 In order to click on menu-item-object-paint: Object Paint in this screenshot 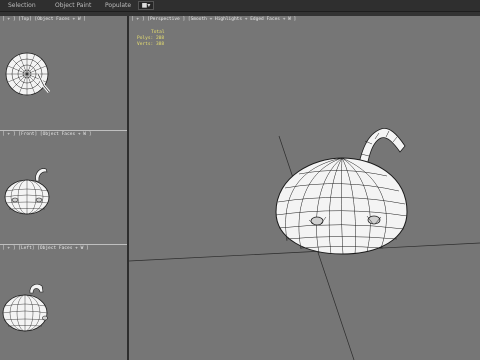, I will do `click(73, 5)`.